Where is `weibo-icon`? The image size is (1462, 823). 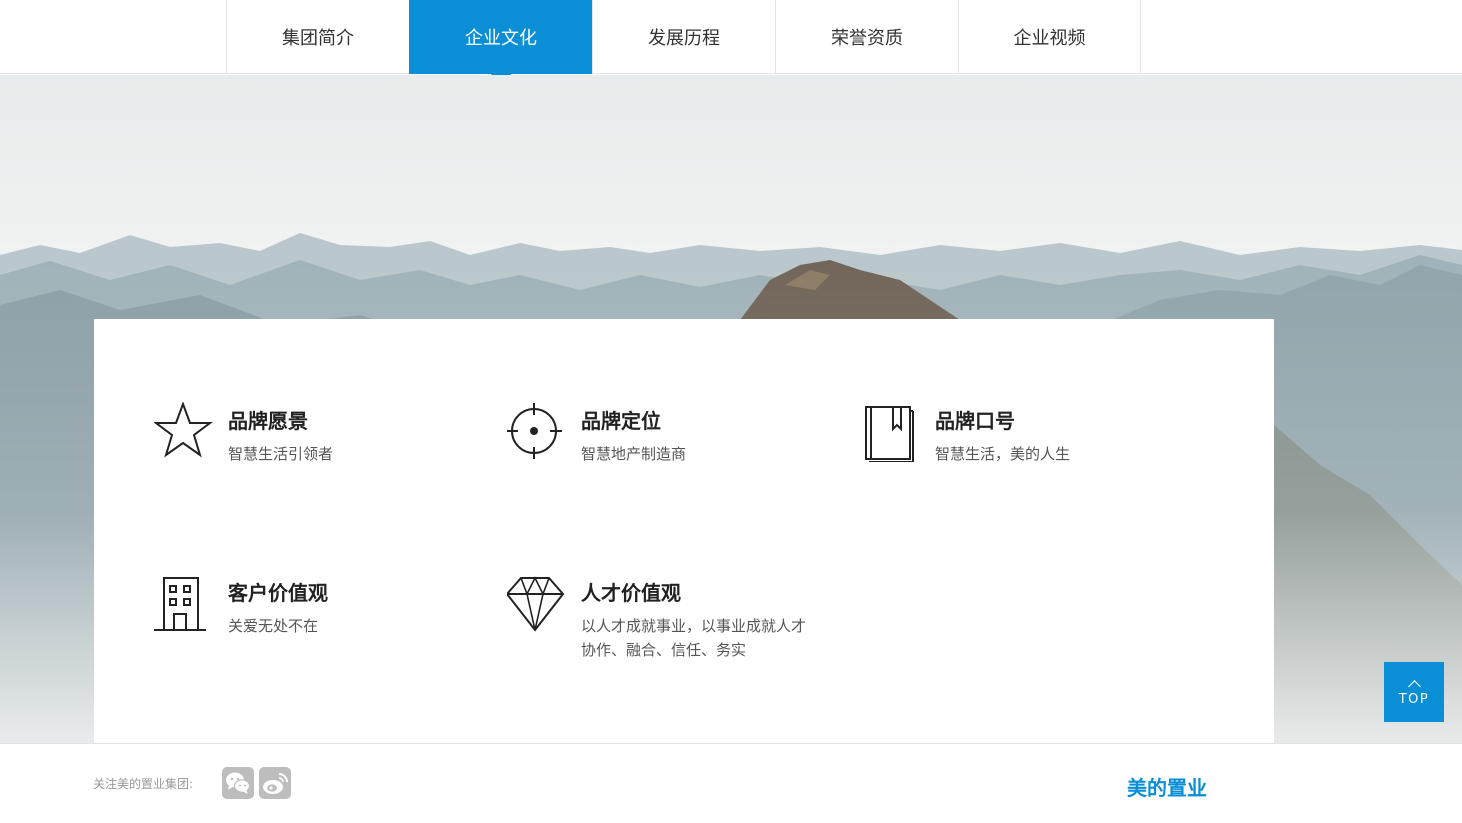
weibo-icon is located at coordinates (275, 783).